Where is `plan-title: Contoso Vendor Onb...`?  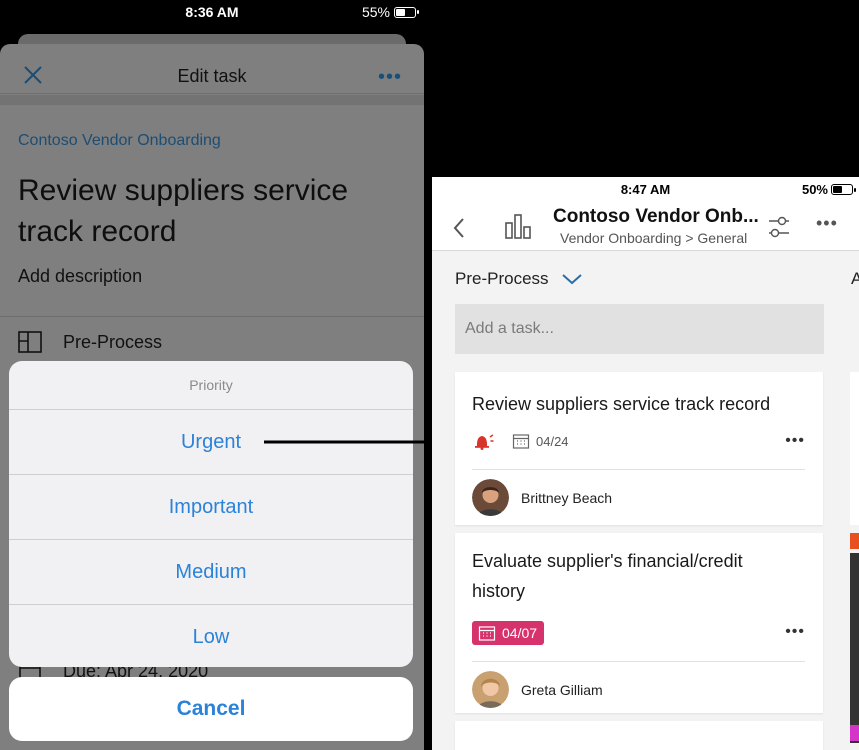
plan-title: Contoso Vendor Onb... is located at coordinates (656, 216).